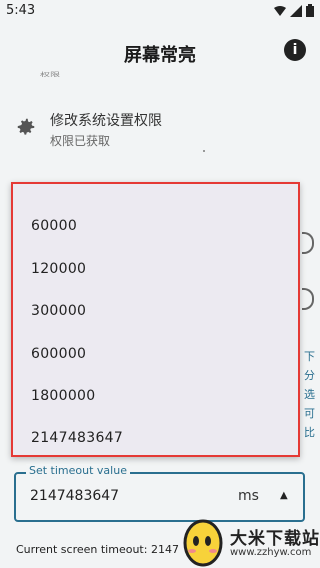 Image resolution: width=320 pixels, height=568 pixels. I want to click on status-bar, so click(160, 12).